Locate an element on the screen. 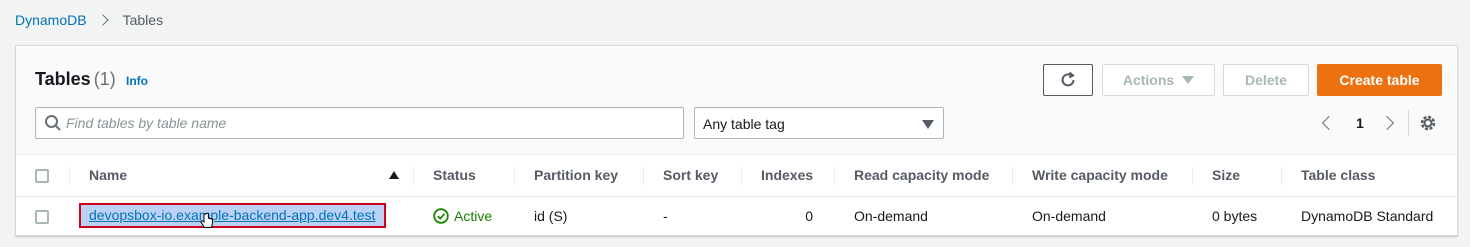  select-all-header is located at coordinates (43, 175).